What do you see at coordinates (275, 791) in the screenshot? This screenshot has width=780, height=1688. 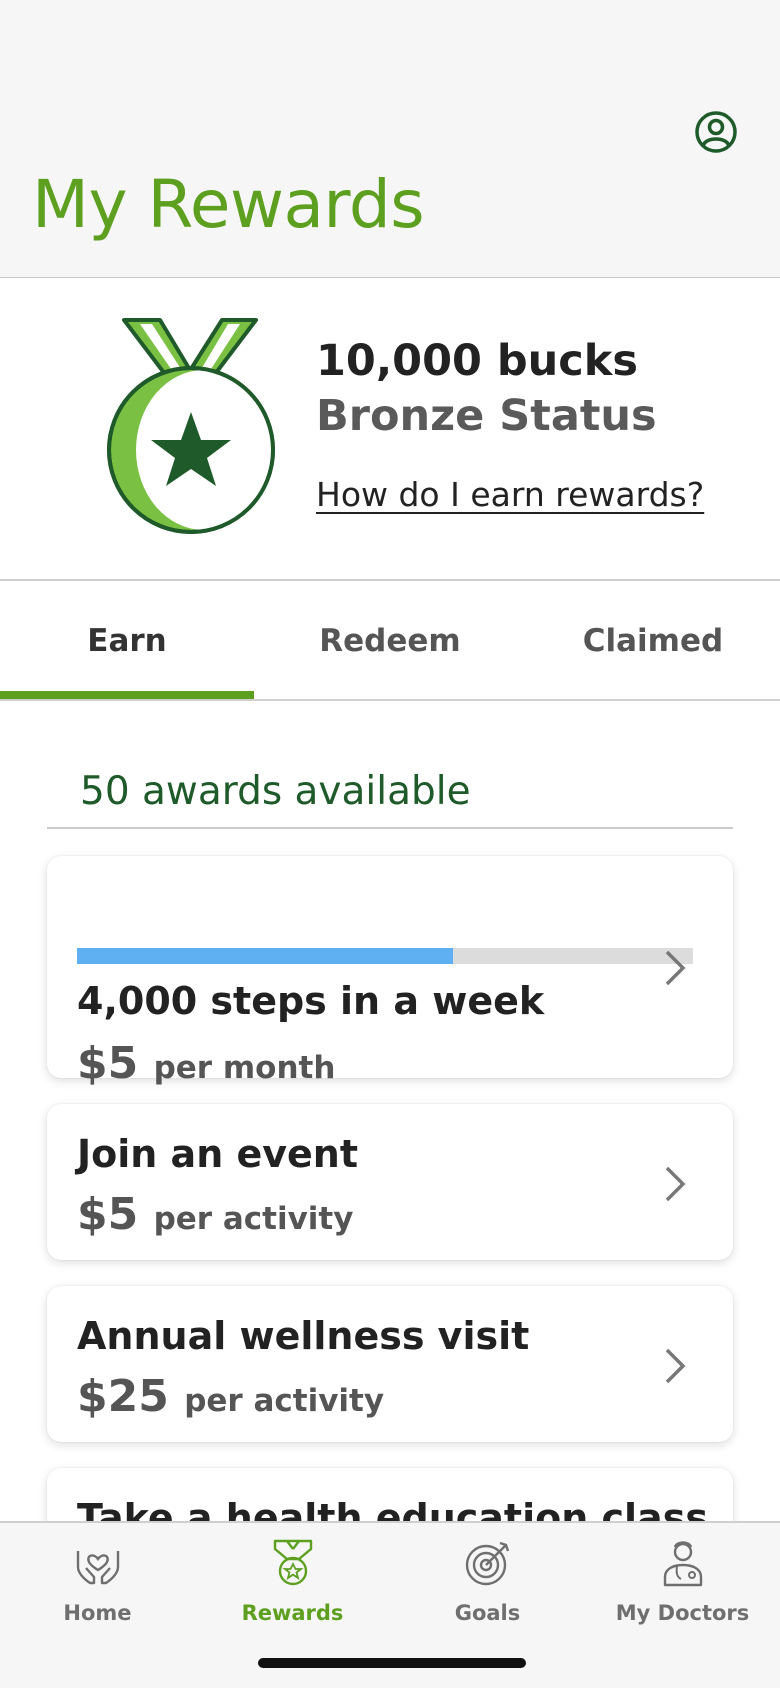 I see `awards-count: 50 awards available` at bounding box center [275, 791].